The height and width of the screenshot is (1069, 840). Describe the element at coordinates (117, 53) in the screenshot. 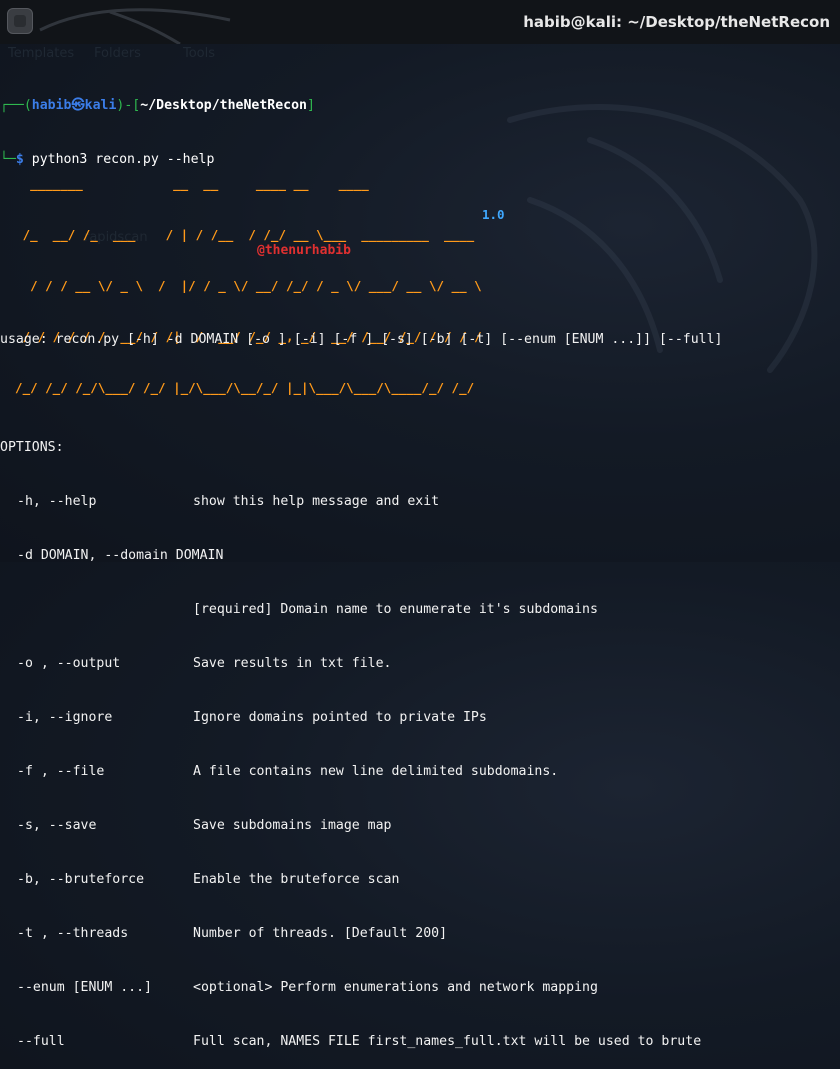

I see `bg-desktop-label: Folders` at that location.